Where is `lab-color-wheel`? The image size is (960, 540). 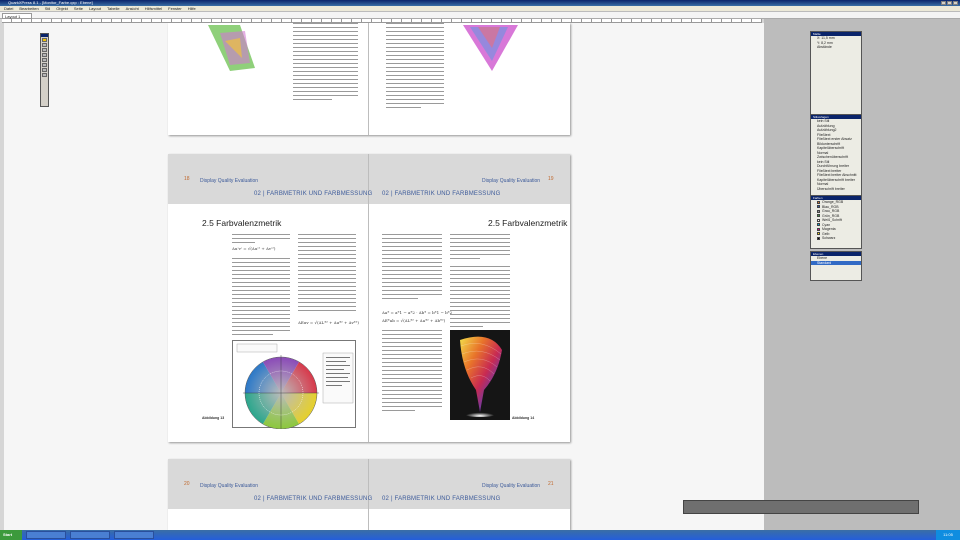 lab-color-wheel is located at coordinates (295, 386).